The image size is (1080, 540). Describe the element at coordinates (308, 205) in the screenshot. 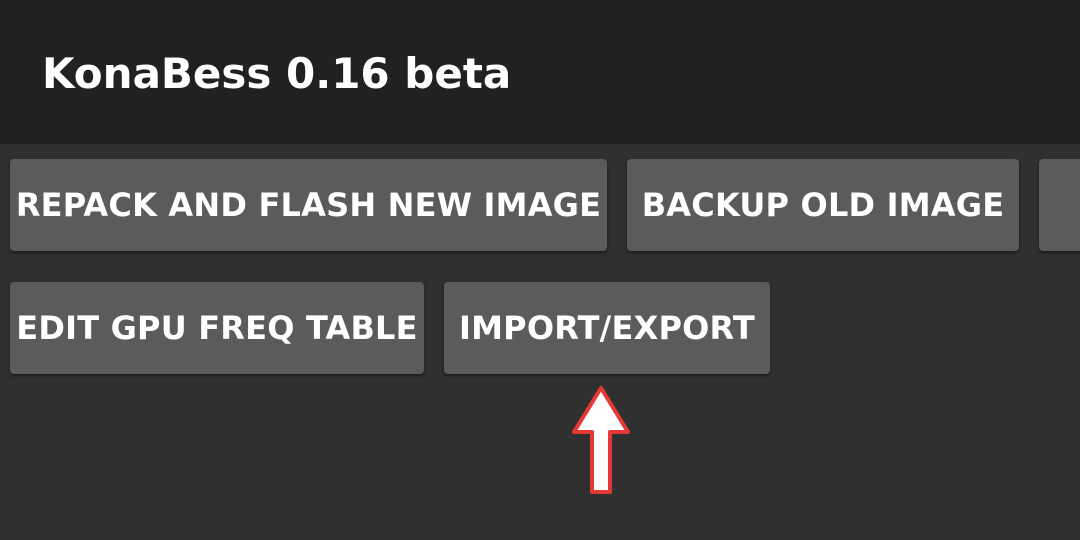

I see `repack-and-flash-button: REPACK AND FLASH NEW IMAGE` at that location.